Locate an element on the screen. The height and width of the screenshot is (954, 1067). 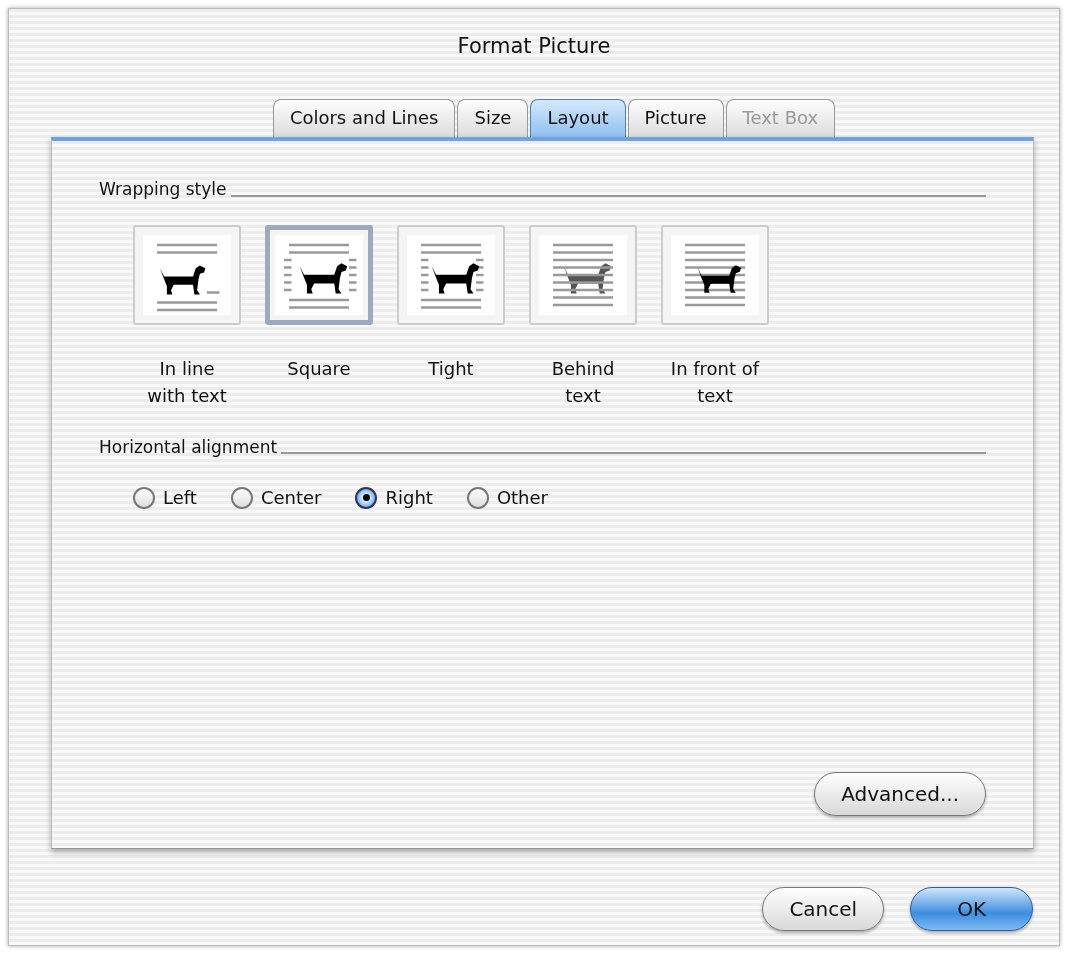
option-label: Tight is located at coordinates (451, 368).